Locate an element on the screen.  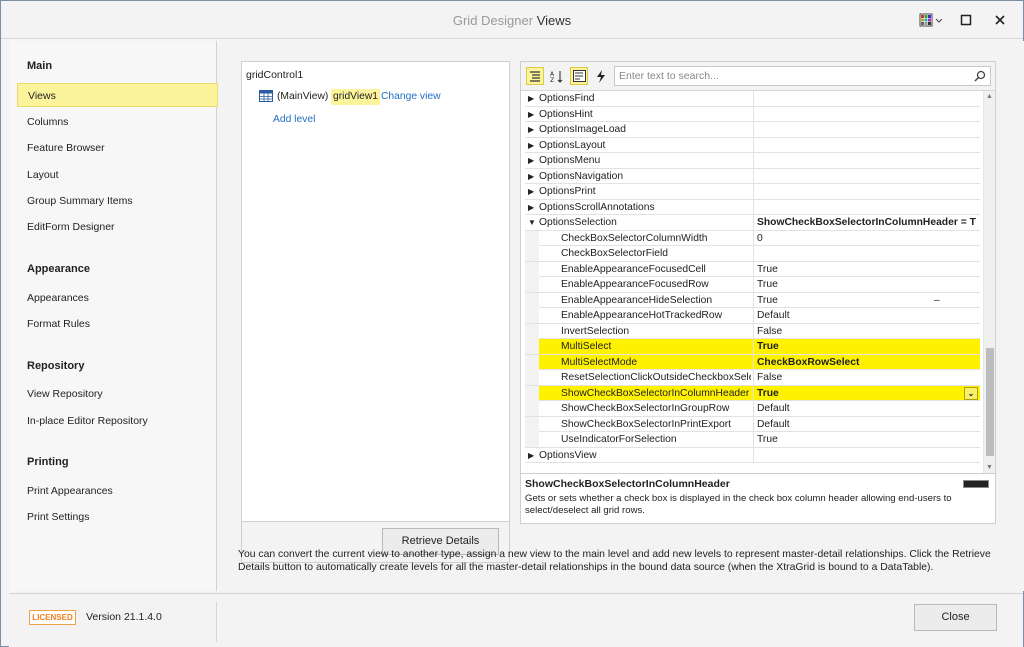
lightning-icon is located at coordinates (601, 76).